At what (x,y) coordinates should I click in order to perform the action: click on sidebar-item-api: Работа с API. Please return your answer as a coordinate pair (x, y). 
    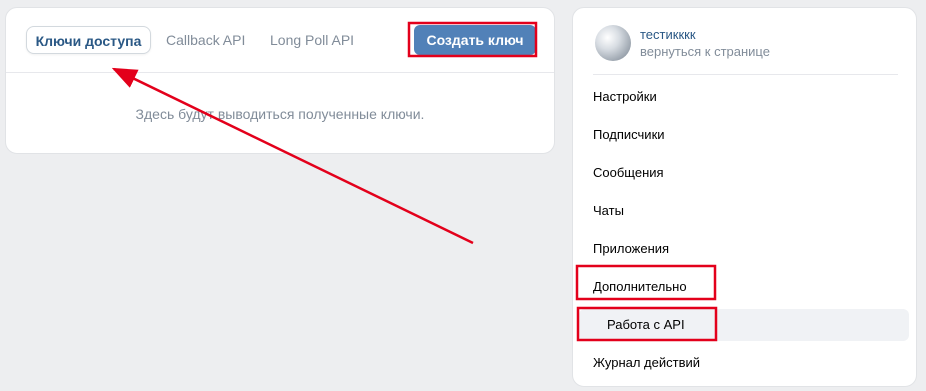
    Looking at the image, I should click on (744, 325).